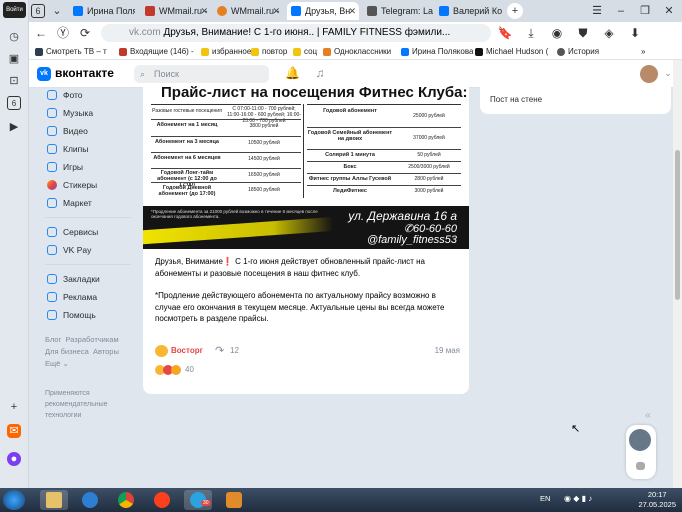 This screenshot has height=512, width=682. Describe the element at coordinates (269, 52) in the screenshot. I see `bookmark-repeat: повтор` at that location.